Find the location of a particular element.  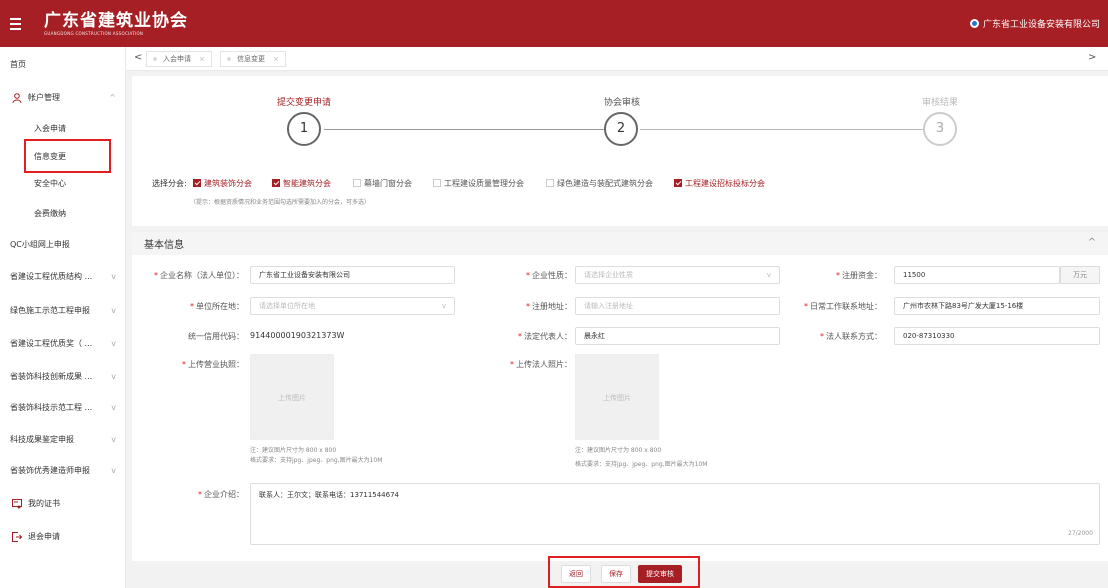

sidebar-item-account: 帐户管理 ^ is located at coordinates (63, 98).